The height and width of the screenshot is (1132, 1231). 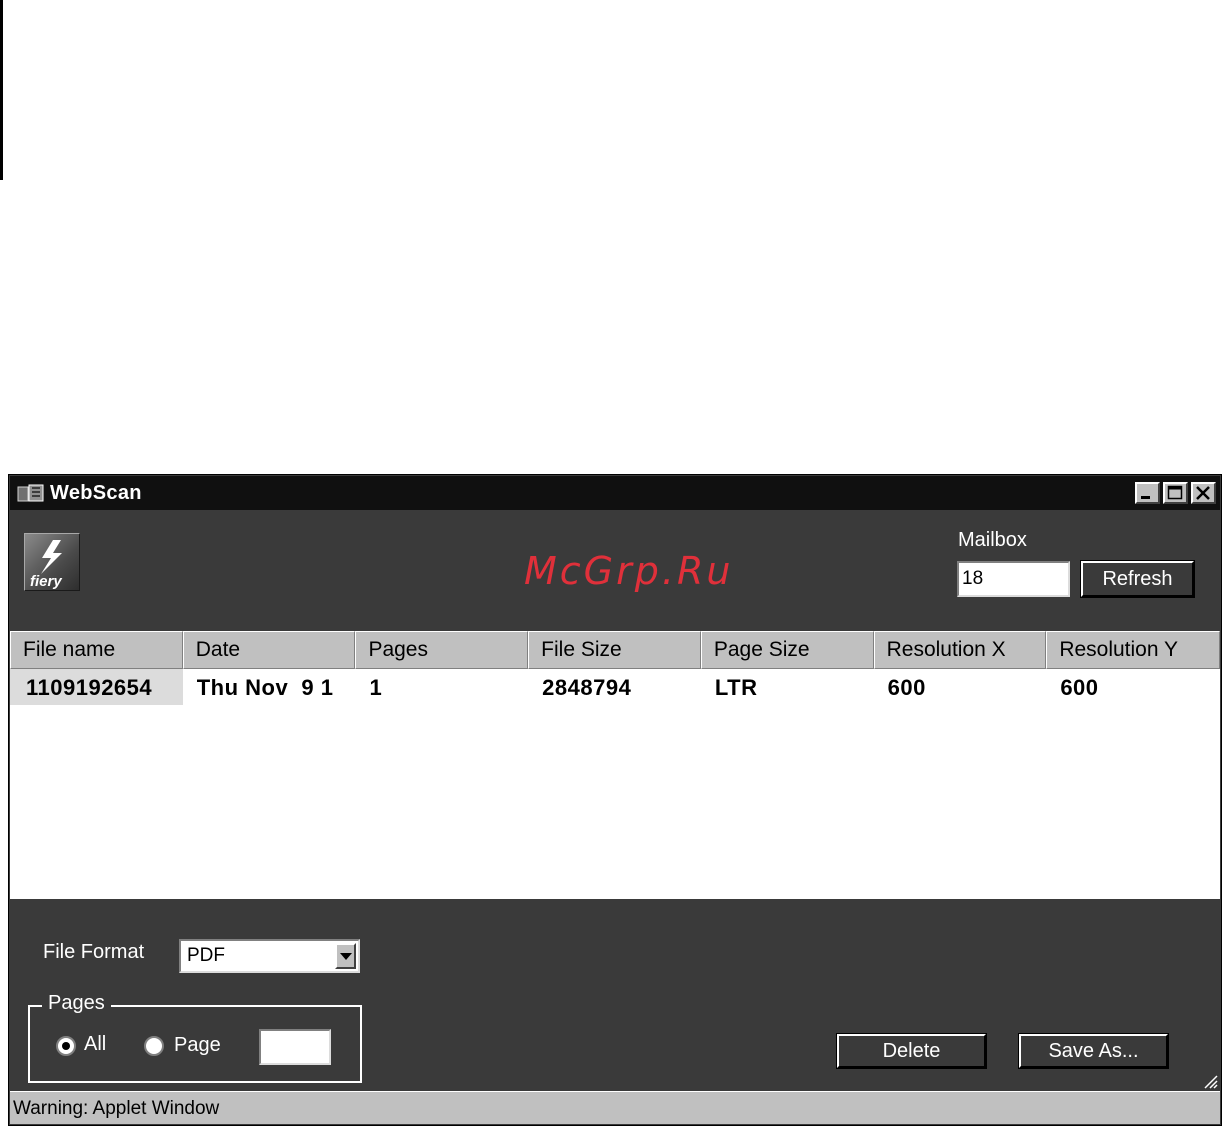 What do you see at coordinates (197, 1045) in the screenshot?
I see `radio-page-label: Page` at bounding box center [197, 1045].